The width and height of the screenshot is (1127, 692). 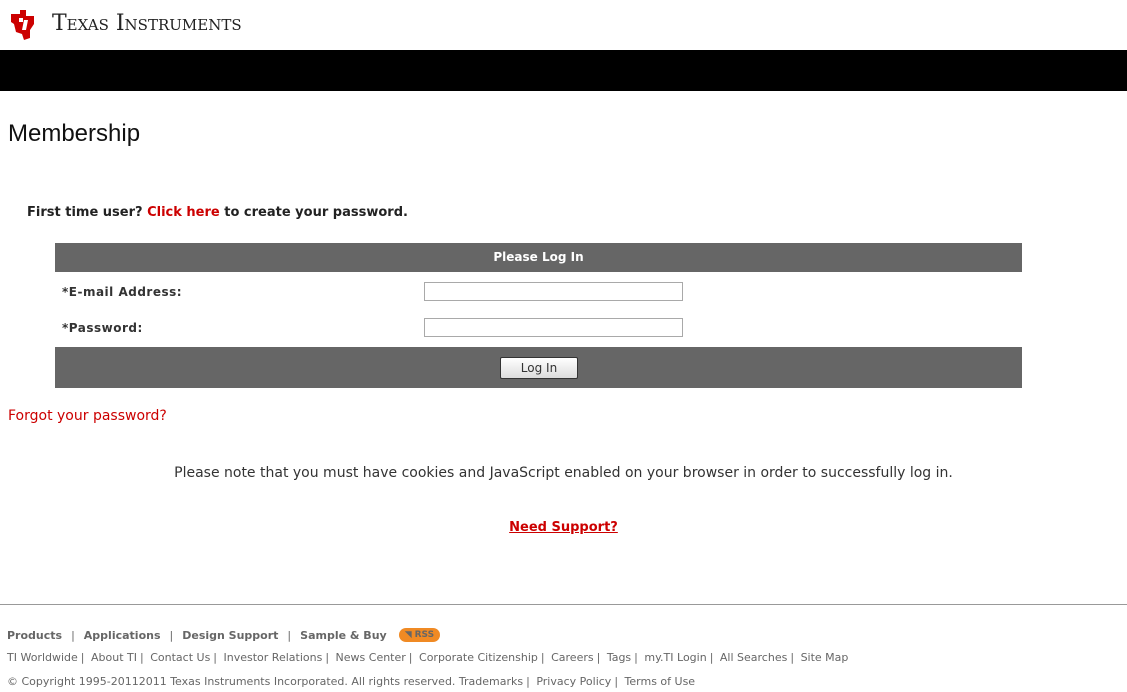 I want to click on email-input, so click(x=553, y=291).